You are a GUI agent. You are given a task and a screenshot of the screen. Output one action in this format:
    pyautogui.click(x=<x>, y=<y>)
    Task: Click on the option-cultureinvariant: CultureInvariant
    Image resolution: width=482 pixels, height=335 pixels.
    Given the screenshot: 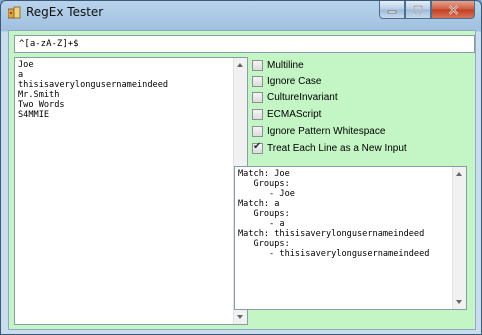 What is the action you would take?
    pyautogui.click(x=295, y=98)
    